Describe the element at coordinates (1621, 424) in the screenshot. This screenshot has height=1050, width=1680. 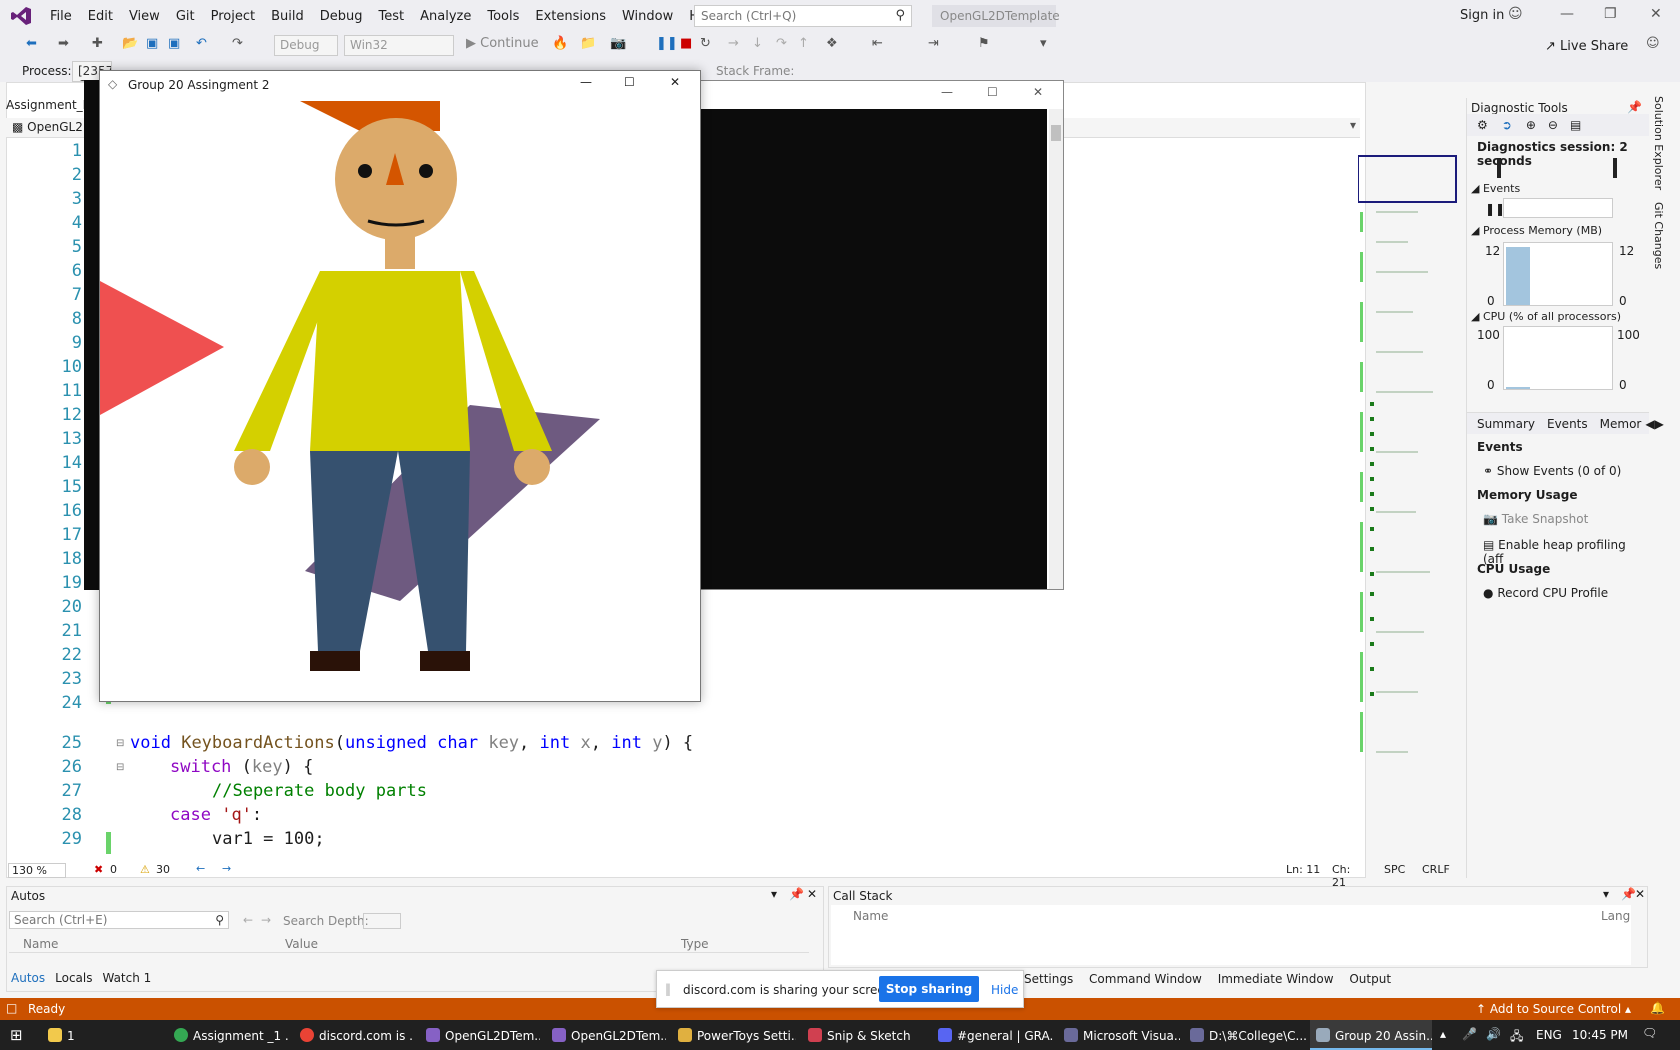
I see `tab-memory: Memor` at that location.